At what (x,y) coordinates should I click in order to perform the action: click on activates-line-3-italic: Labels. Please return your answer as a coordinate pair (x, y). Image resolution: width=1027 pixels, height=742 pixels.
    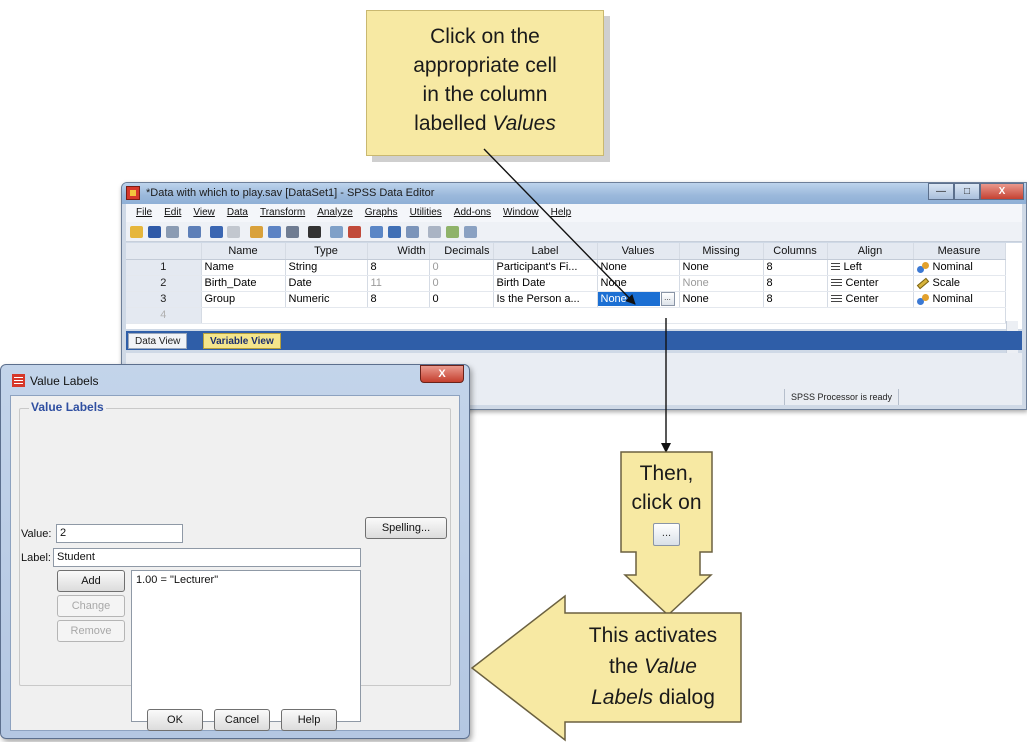
    Looking at the image, I should click on (622, 697).